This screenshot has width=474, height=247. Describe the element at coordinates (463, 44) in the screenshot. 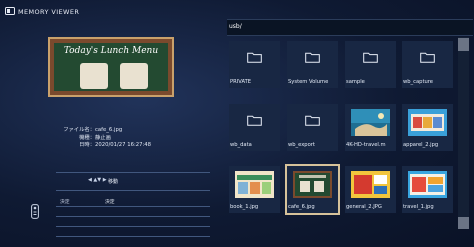

I see `scroll-thumb` at that location.